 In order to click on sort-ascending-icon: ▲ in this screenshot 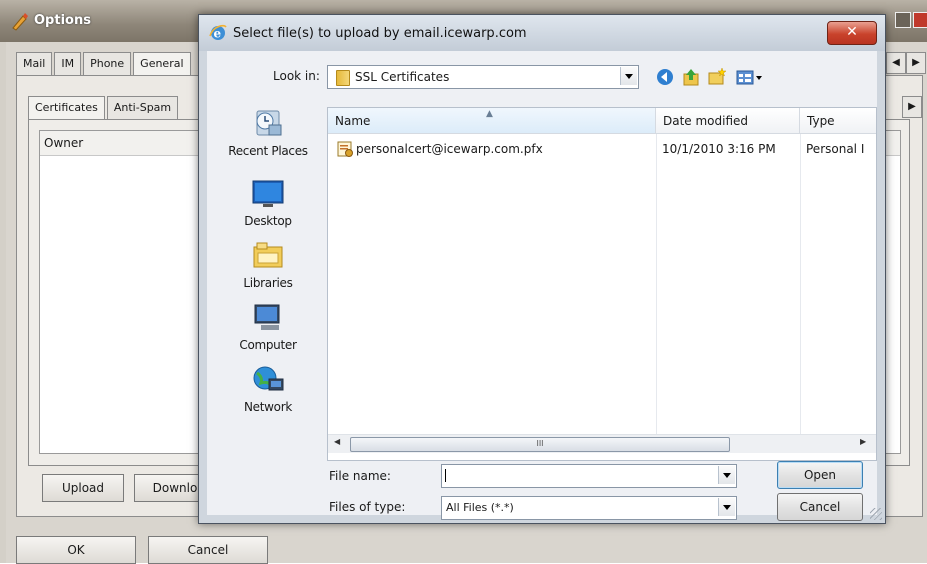, I will do `click(489, 114)`.